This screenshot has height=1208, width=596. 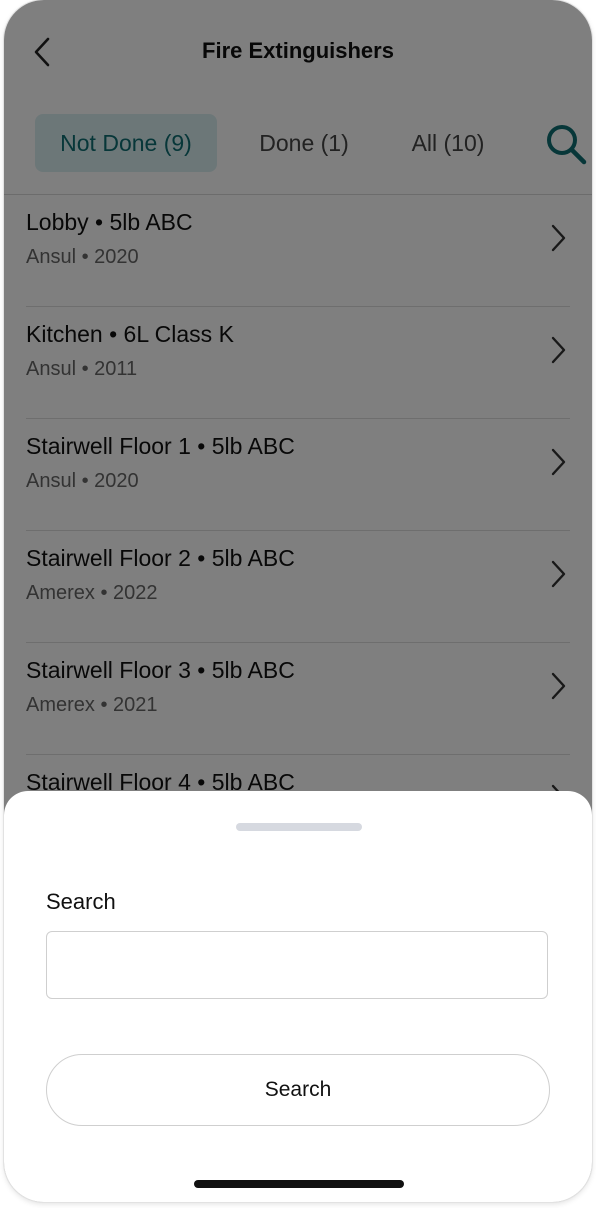 What do you see at coordinates (298, 1090) in the screenshot?
I see `search-submit-button: Search` at bounding box center [298, 1090].